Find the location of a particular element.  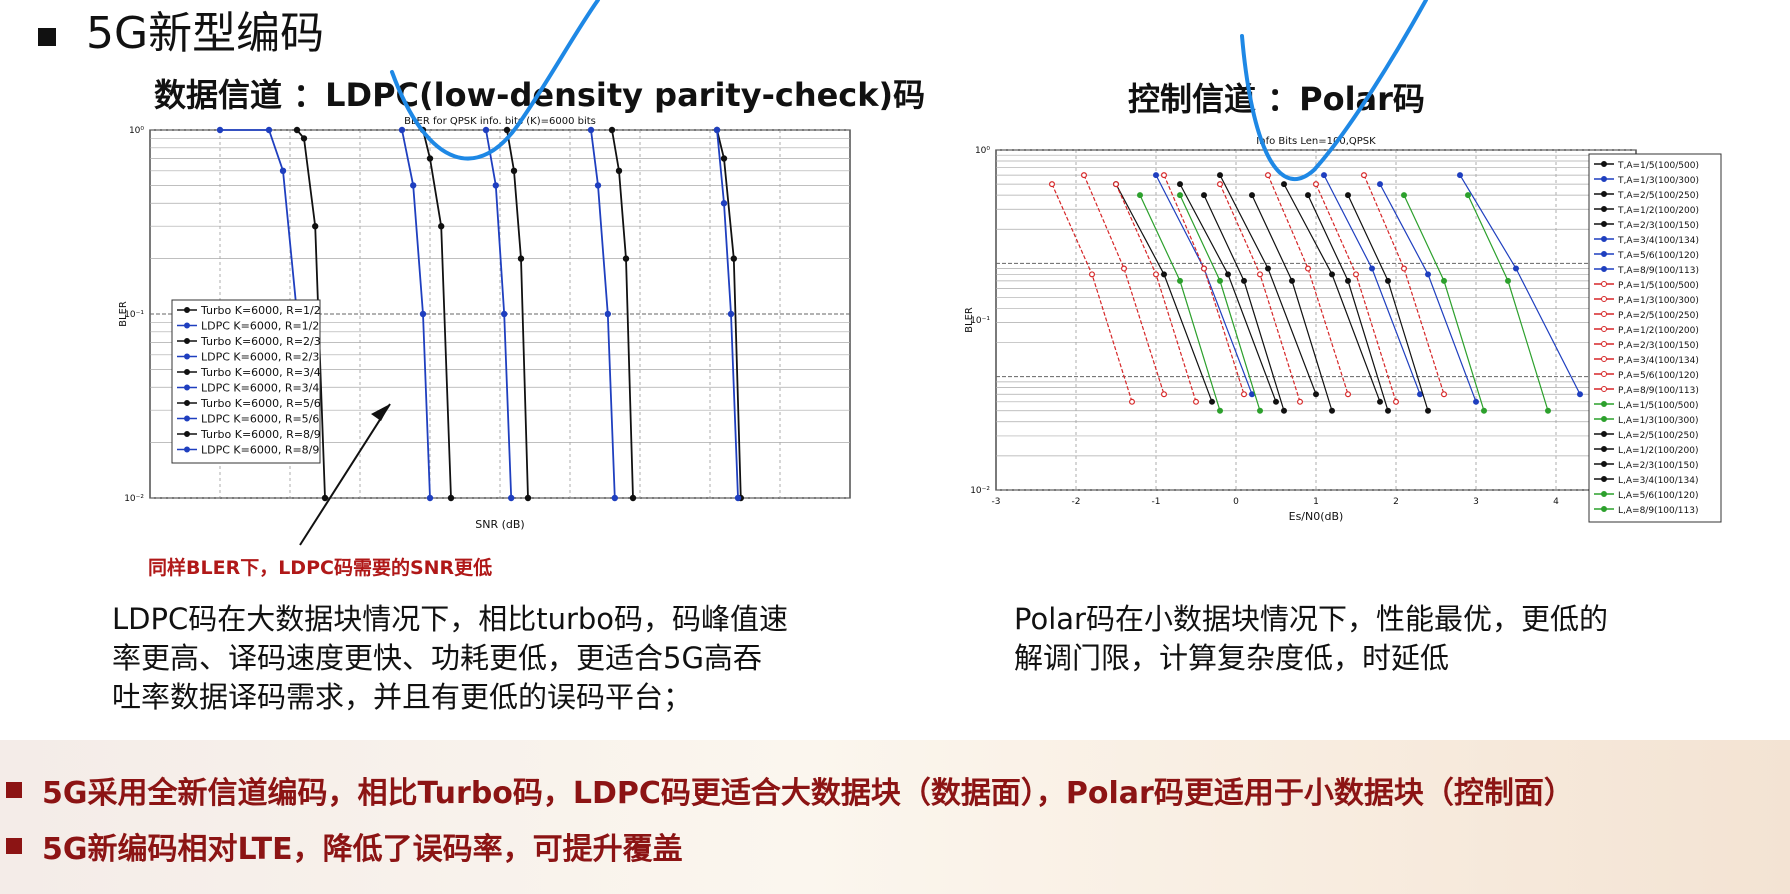

legend-label: T,A=1/2(100/200) is located at coordinates (1658, 211).